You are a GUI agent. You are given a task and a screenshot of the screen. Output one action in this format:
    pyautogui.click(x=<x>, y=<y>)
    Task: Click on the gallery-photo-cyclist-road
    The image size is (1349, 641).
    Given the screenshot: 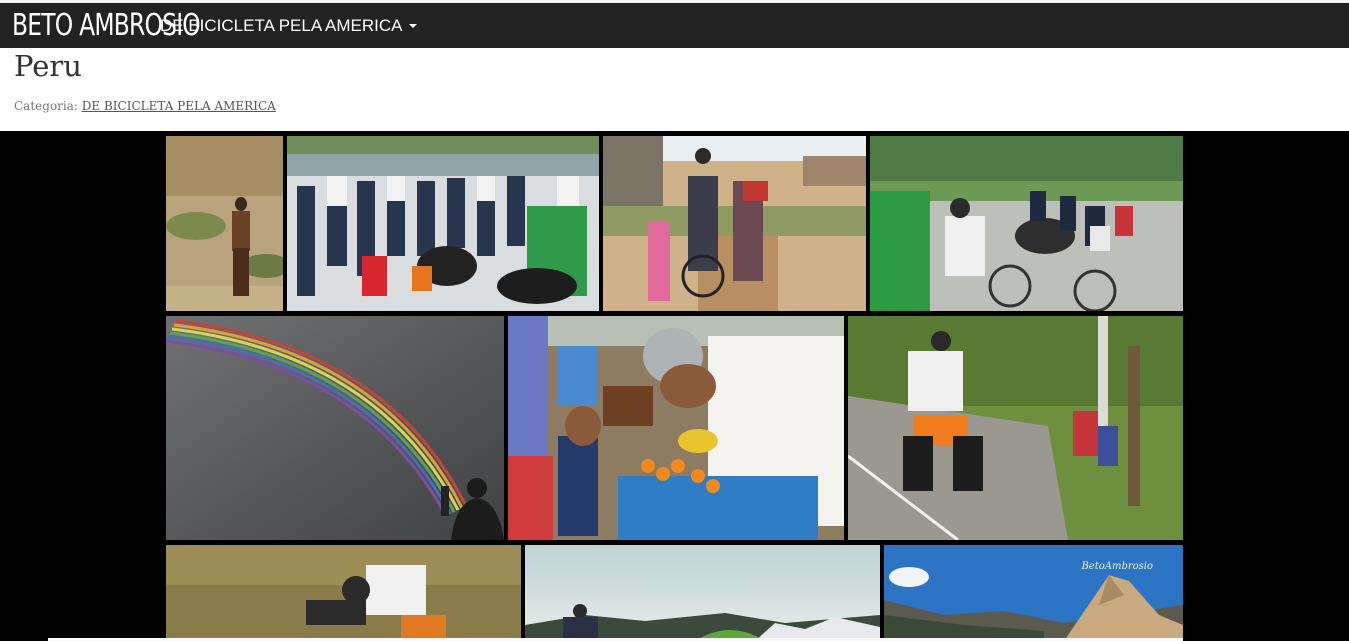 What is the action you would take?
    pyautogui.click(x=1015, y=428)
    